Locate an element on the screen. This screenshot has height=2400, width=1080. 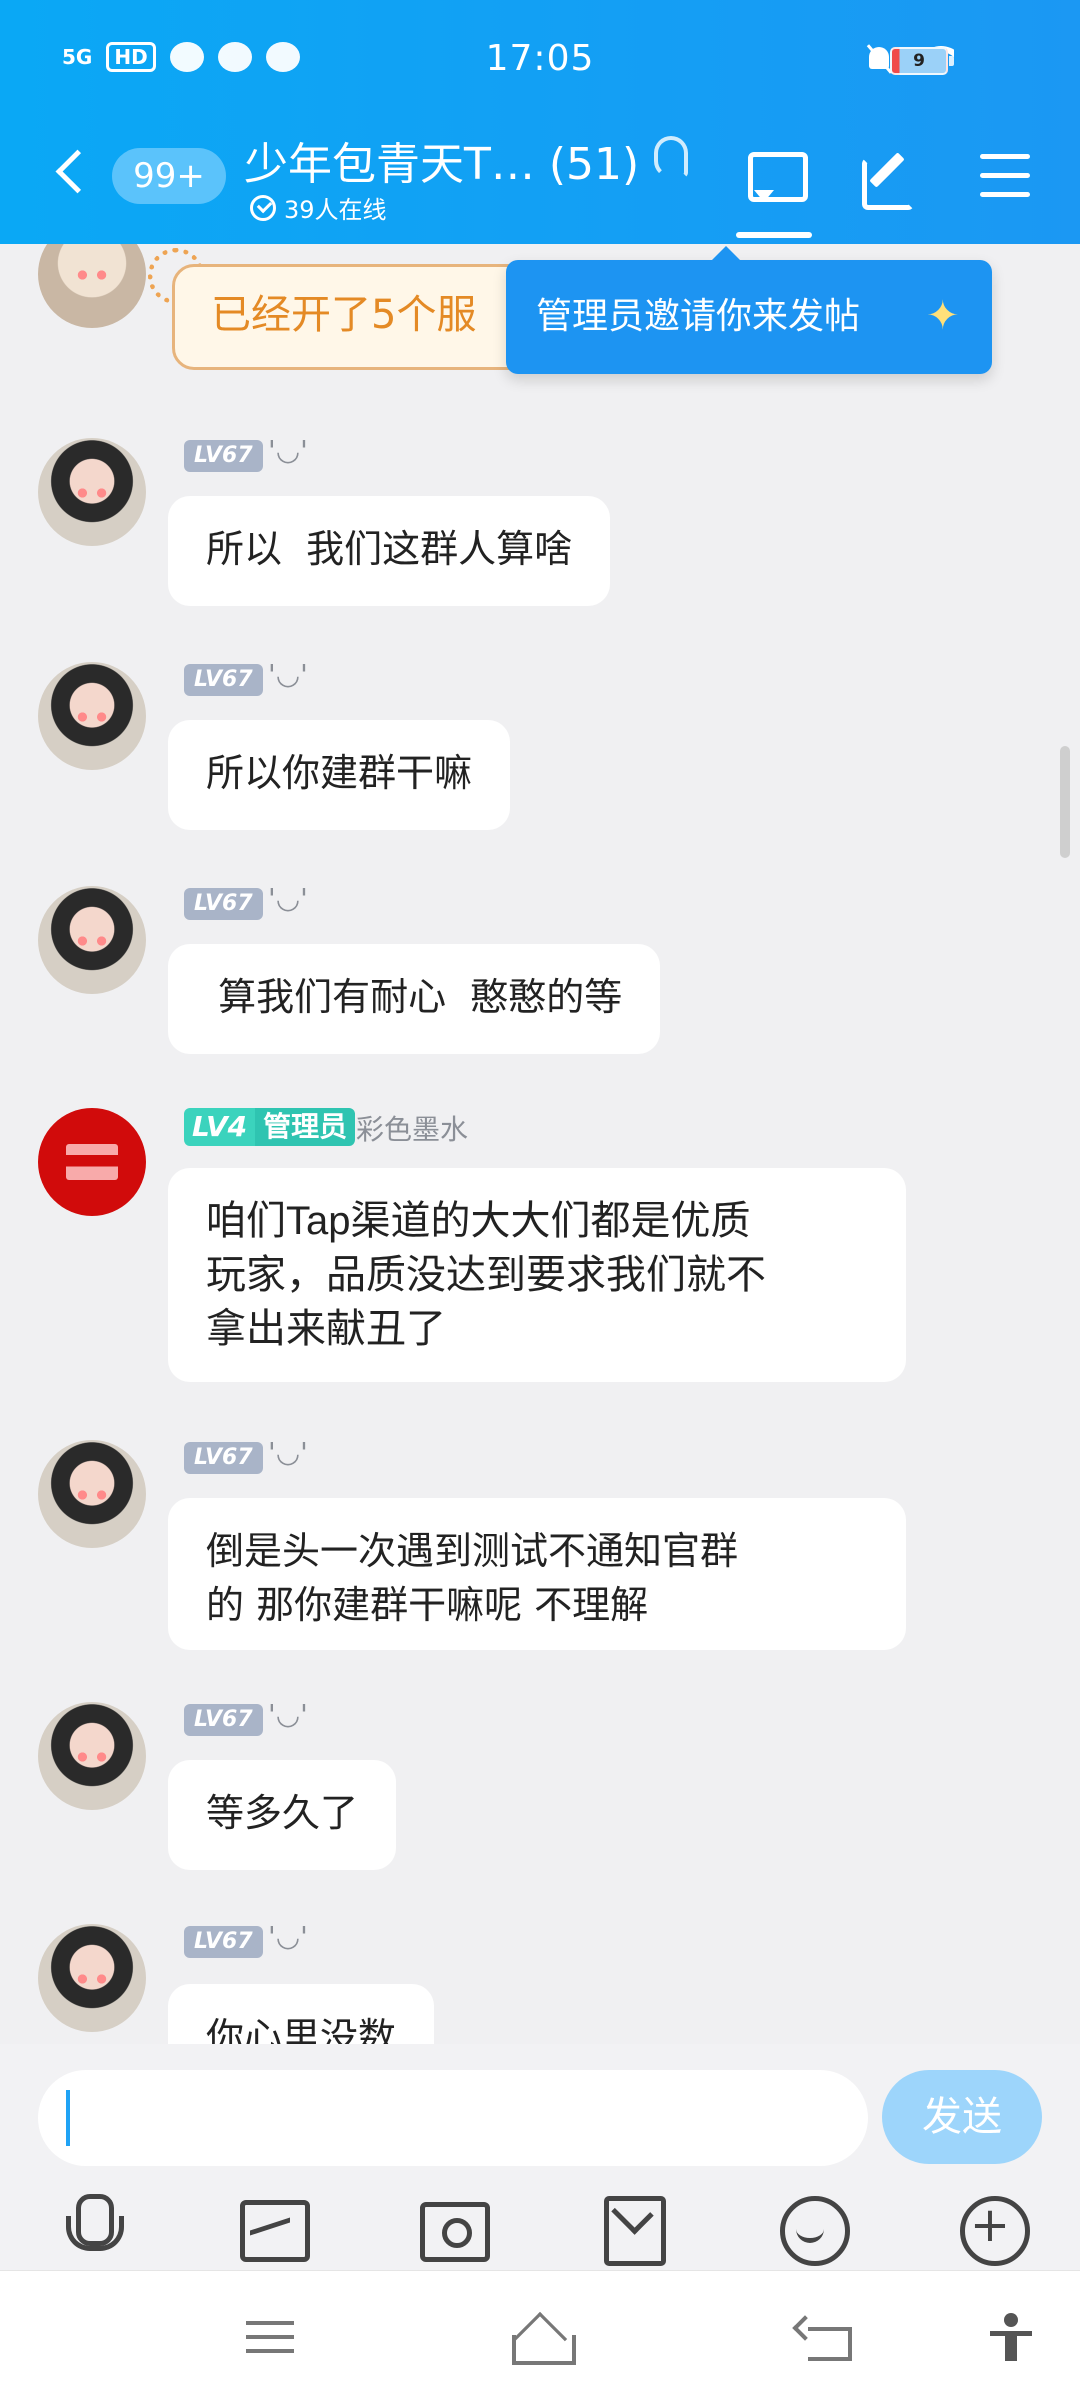
status-bar: 5G HD 17:05 9 is located at coordinates (540, 60).